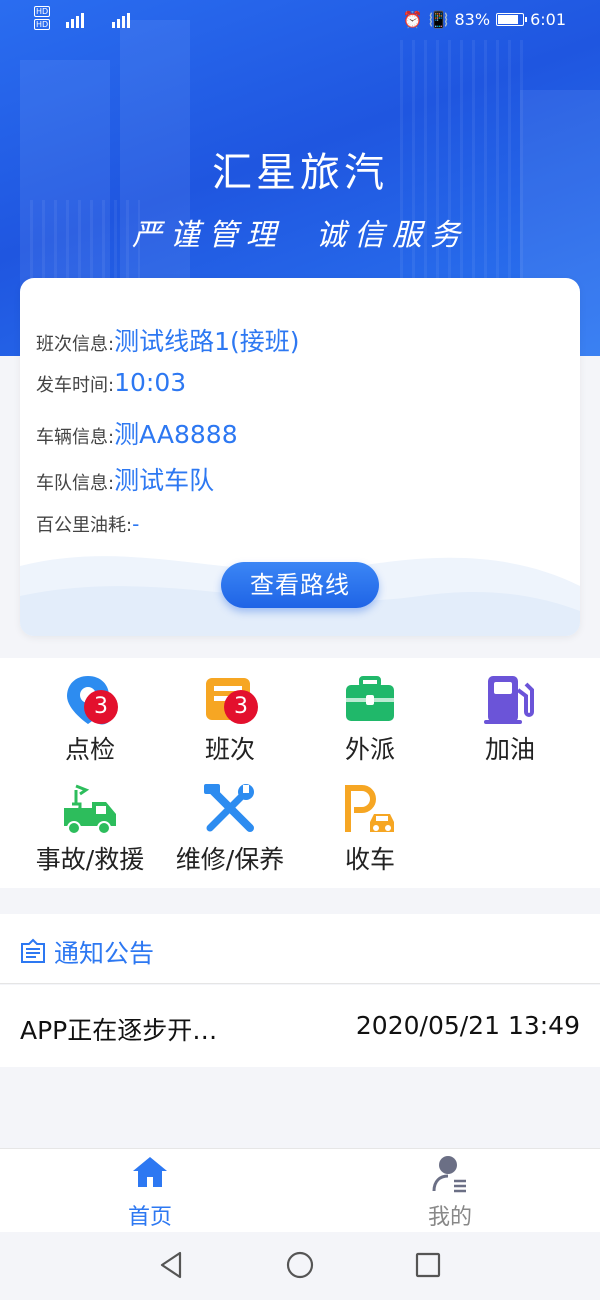 This screenshot has width=600, height=1300. I want to click on notice-item: APP正在逐步开… 2020/05/21 13:49, so click(300, 1026).